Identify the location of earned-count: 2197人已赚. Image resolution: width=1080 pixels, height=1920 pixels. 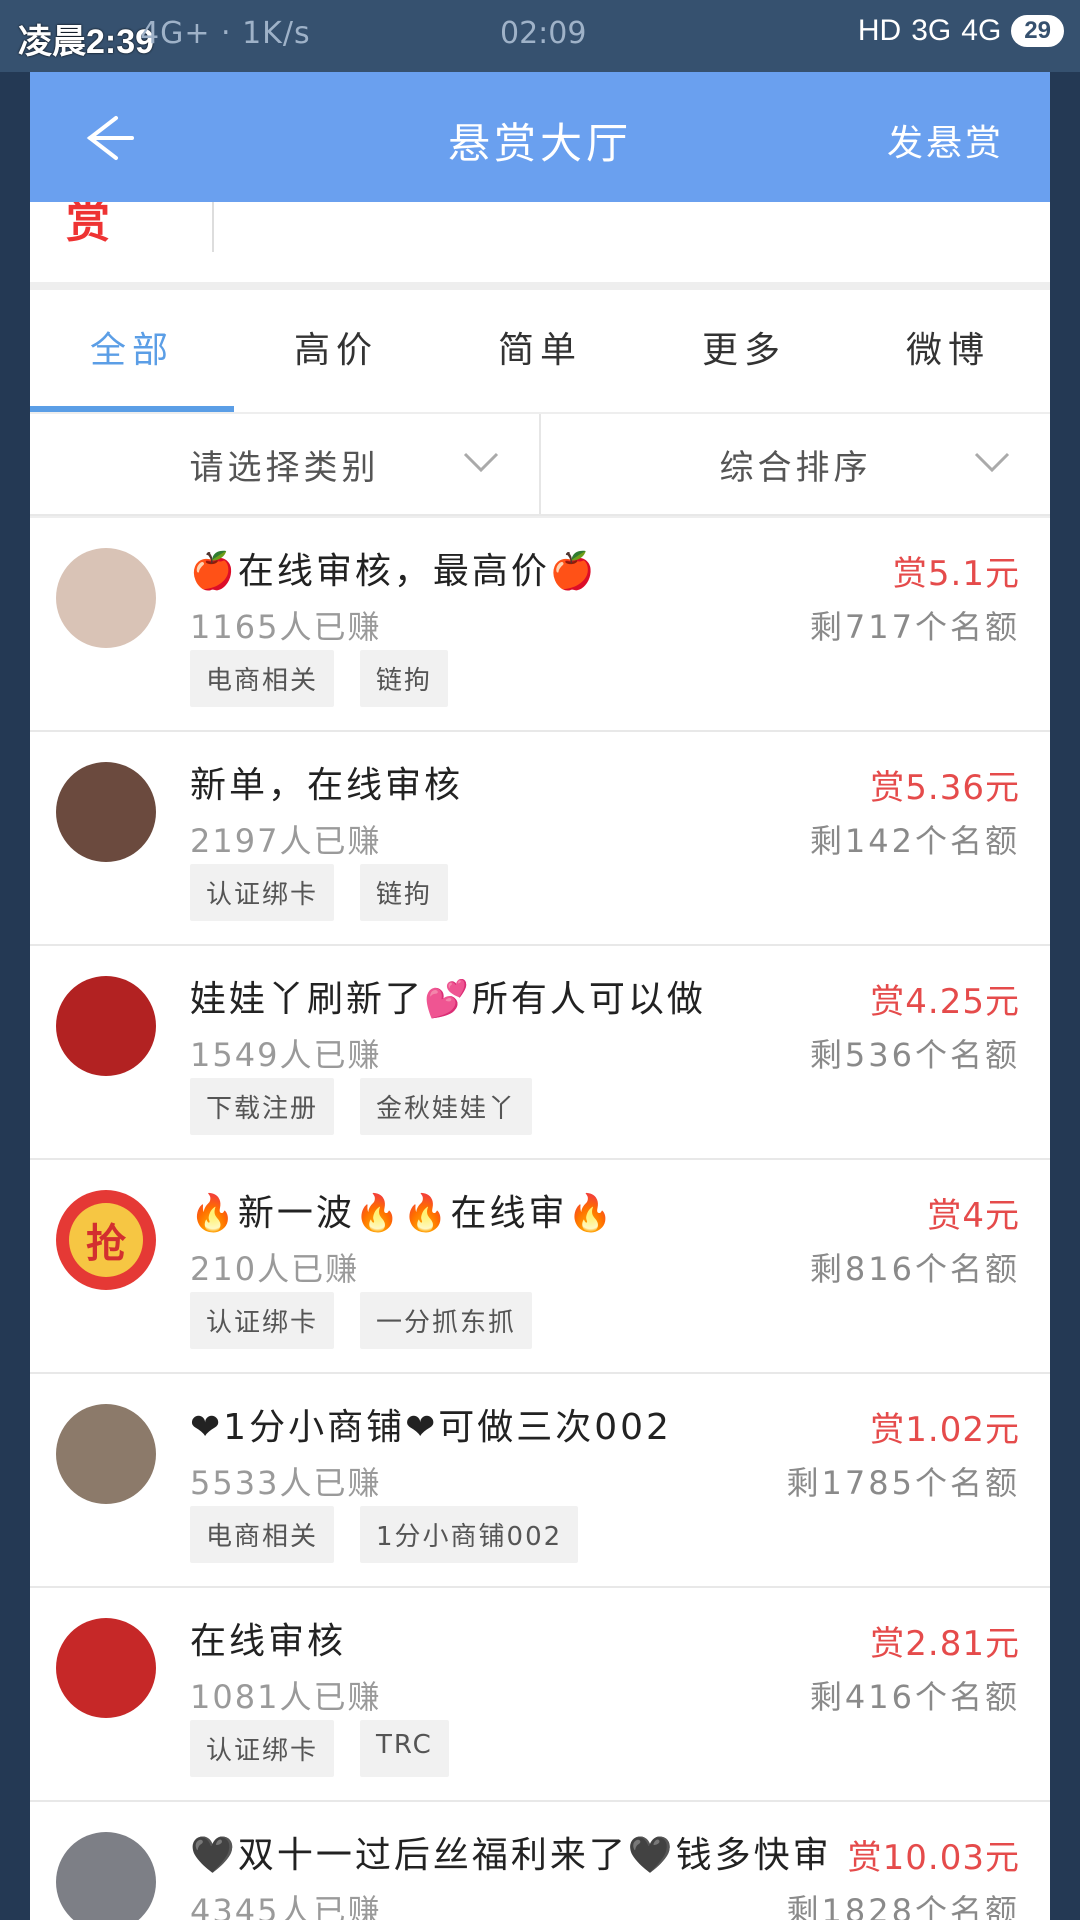
(286, 841).